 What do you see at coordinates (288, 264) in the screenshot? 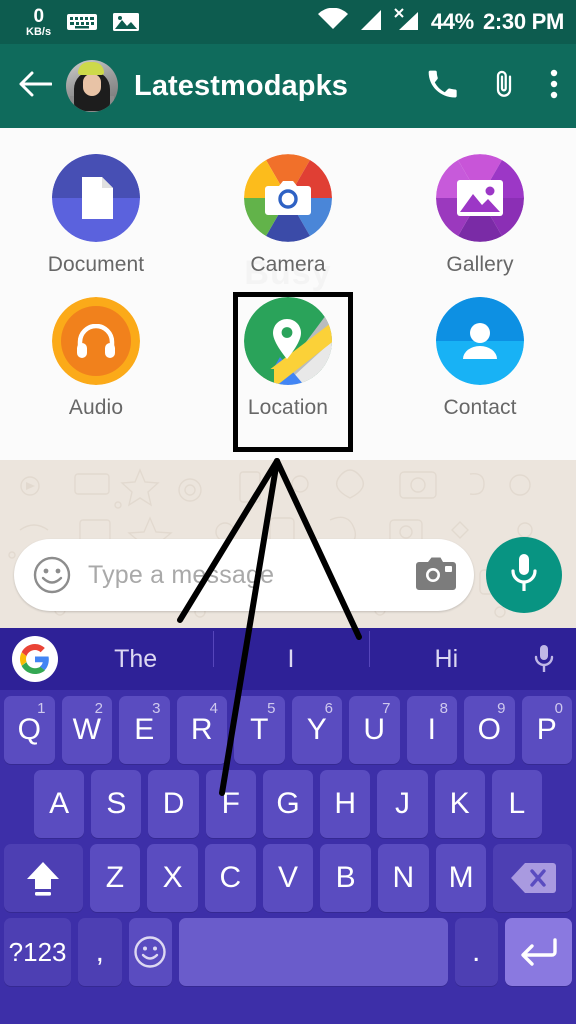
I see `attachment-label: Camera` at bounding box center [288, 264].